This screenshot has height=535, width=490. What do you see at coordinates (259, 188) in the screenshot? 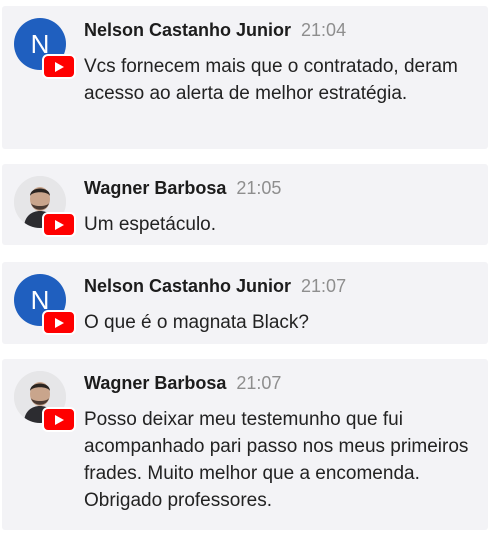
I see `timestamp: 21:05` at bounding box center [259, 188].